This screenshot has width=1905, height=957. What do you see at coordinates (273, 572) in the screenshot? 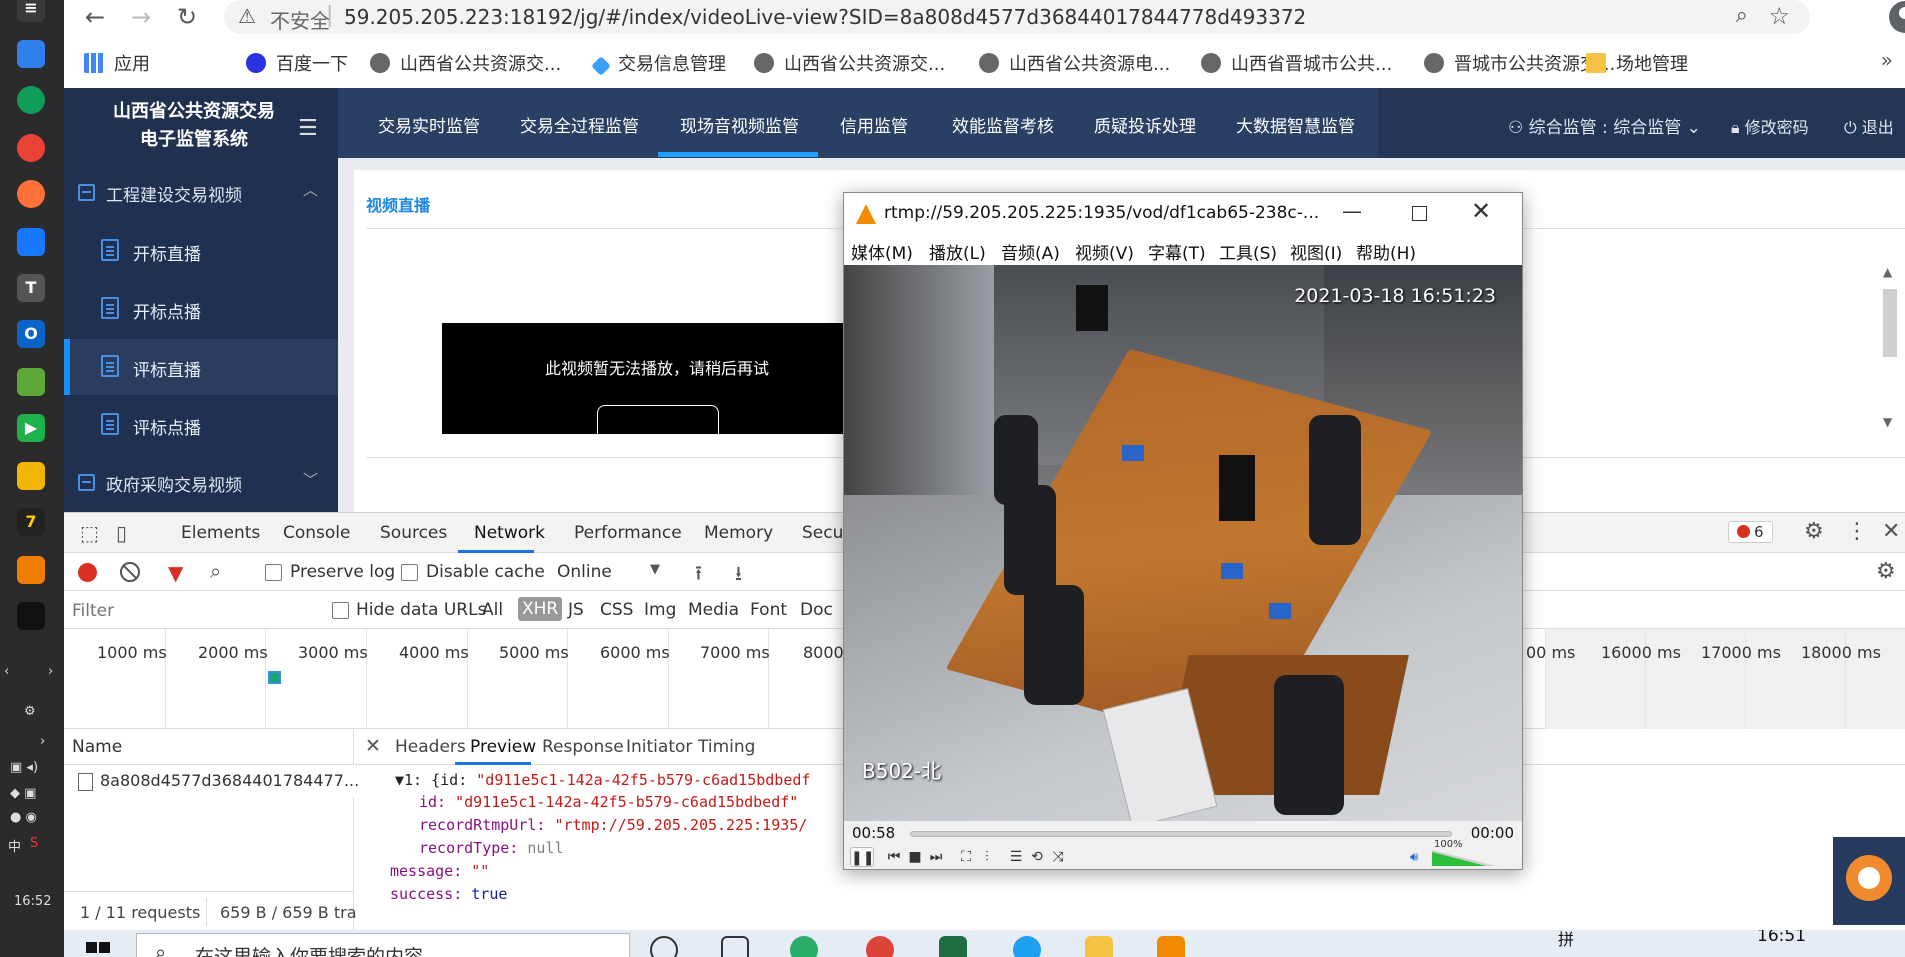
I see `preserve-log-checkbox` at bounding box center [273, 572].